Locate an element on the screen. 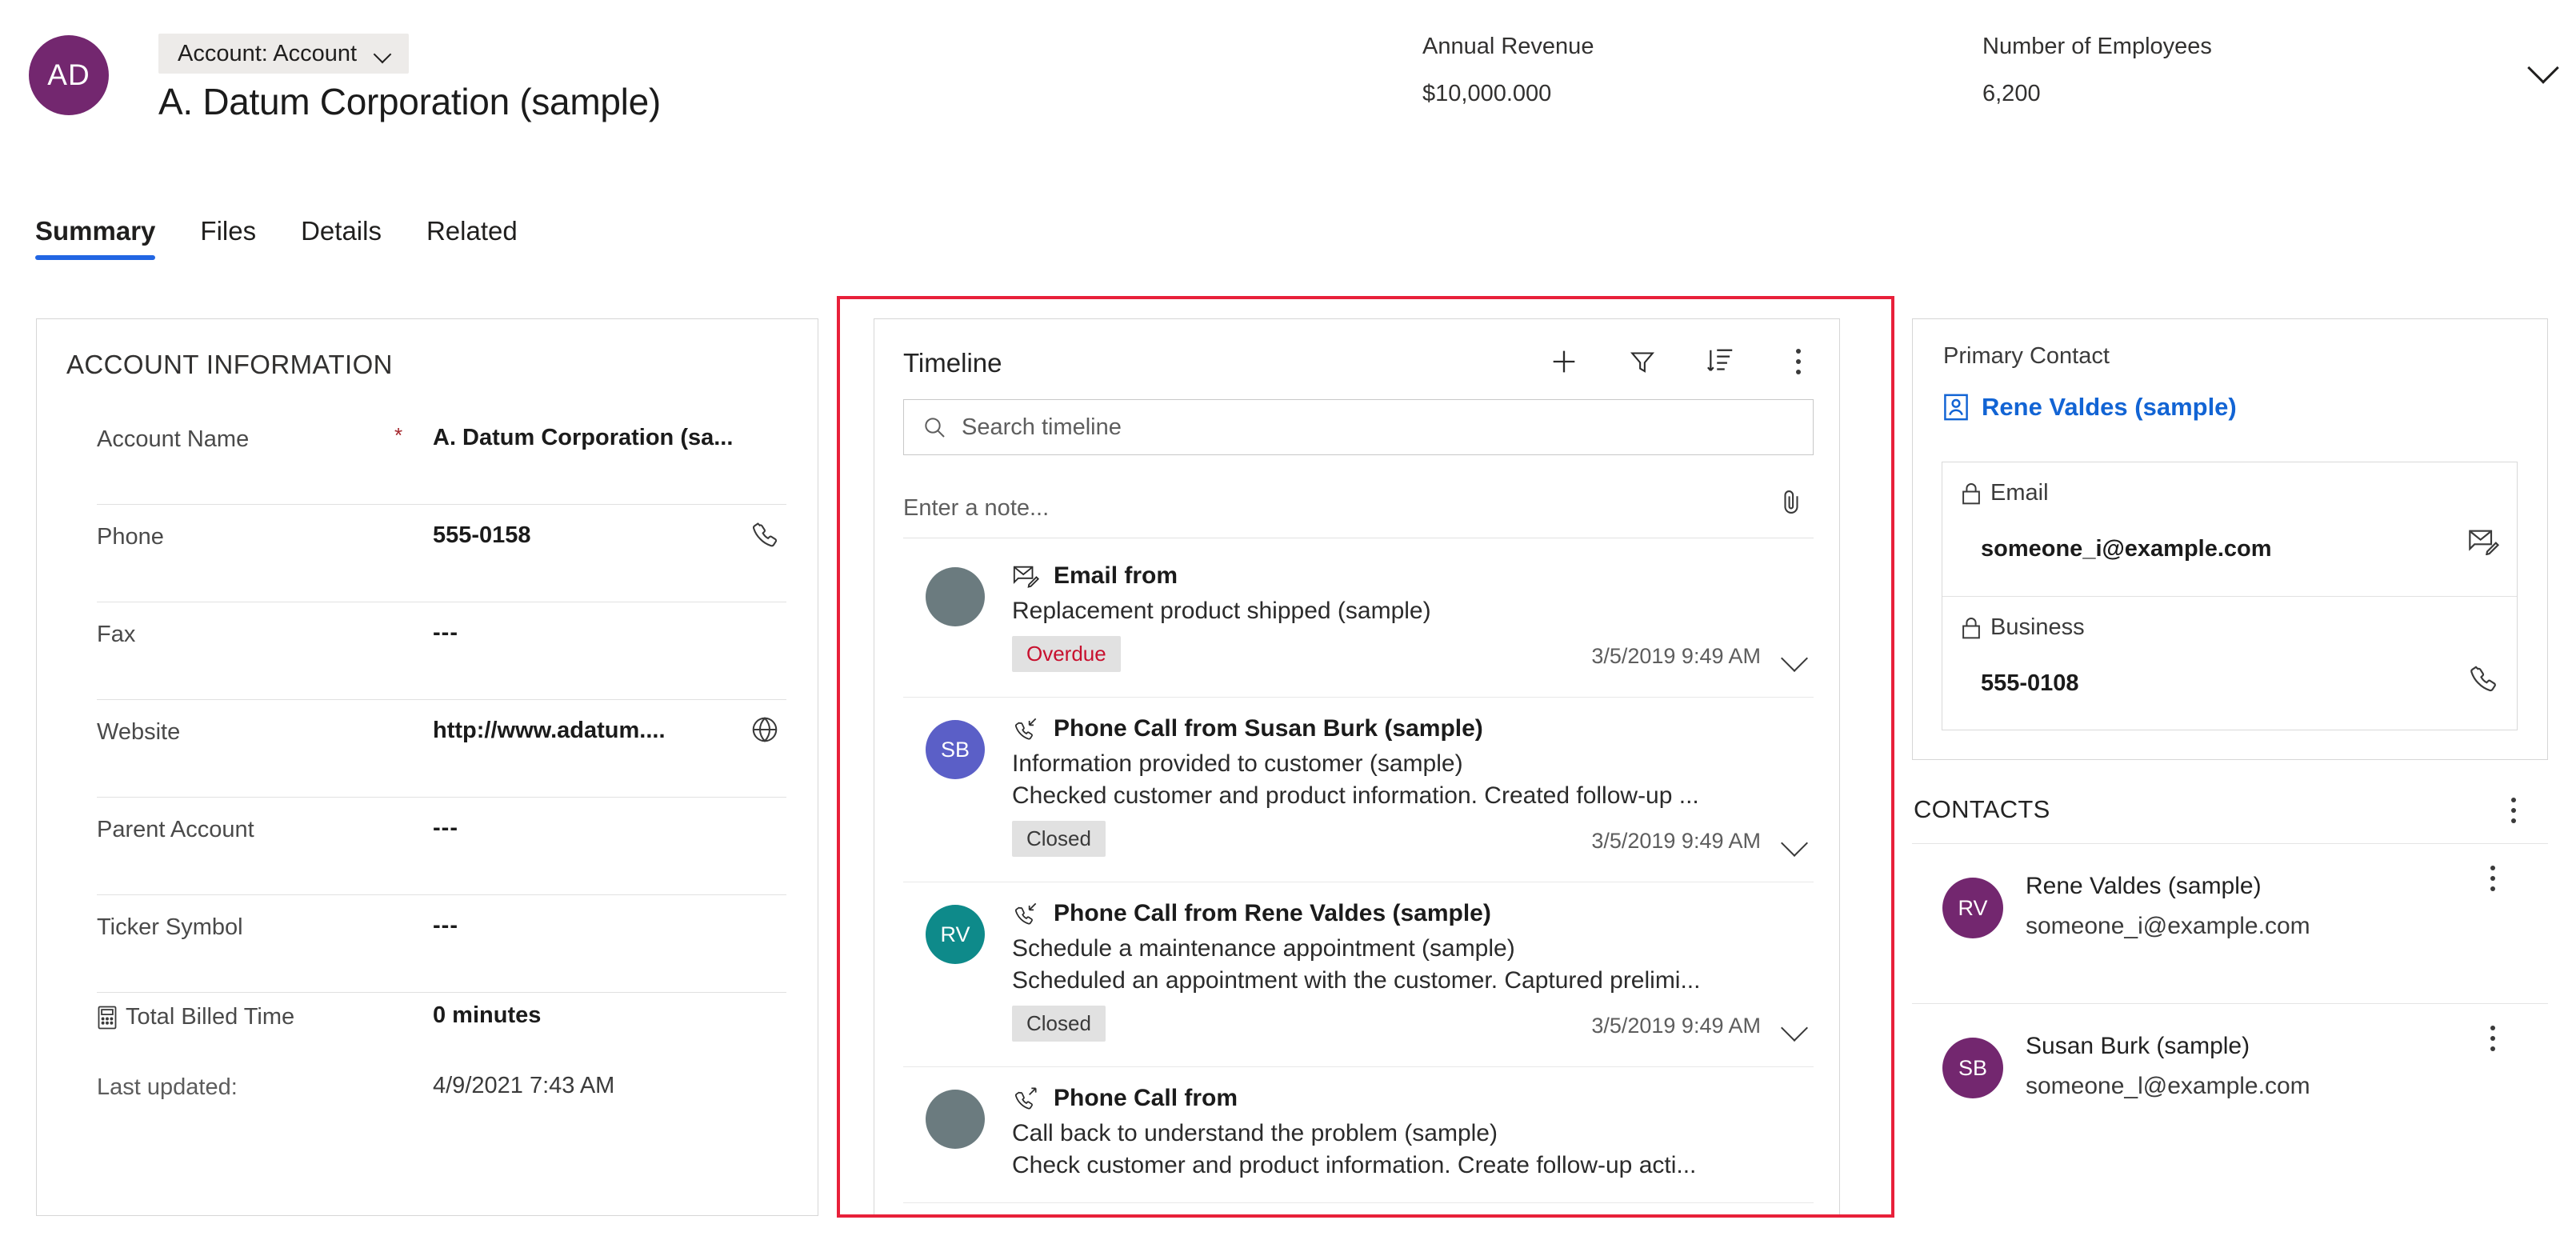 This screenshot has height=1240, width=2576. contact-icon is located at coordinates (1956, 407).